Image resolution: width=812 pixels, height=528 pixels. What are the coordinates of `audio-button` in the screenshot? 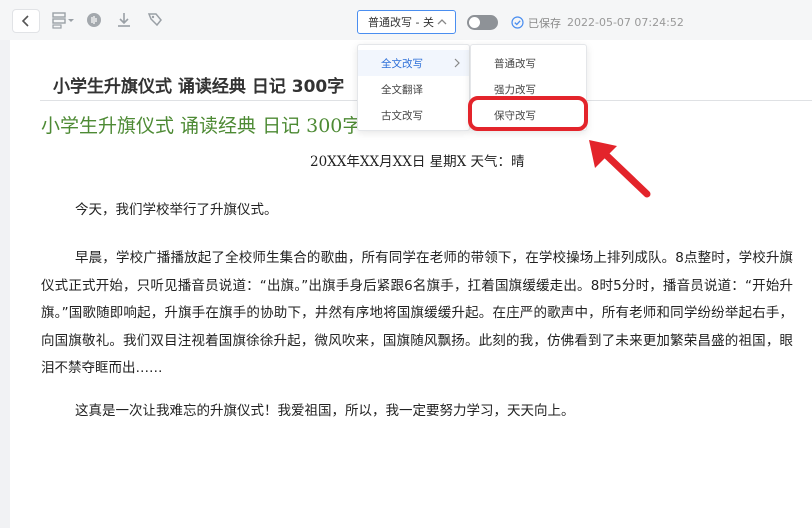 It's located at (94, 20).